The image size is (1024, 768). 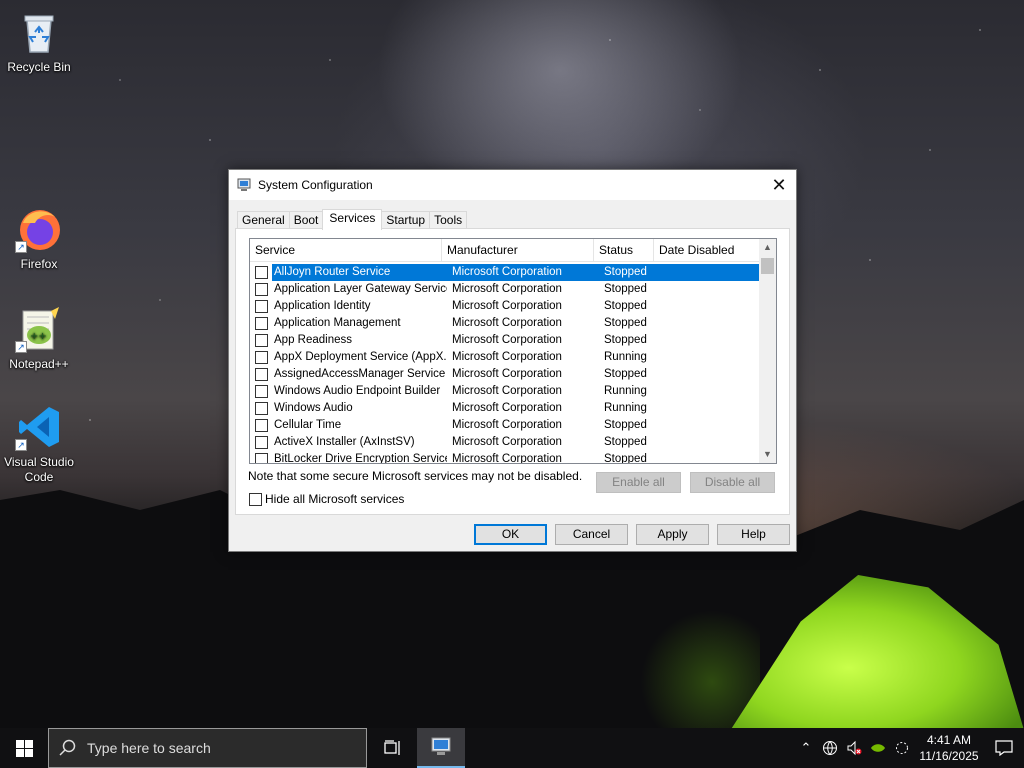 I want to click on recycle-bin-icon, so click(x=39, y=32).